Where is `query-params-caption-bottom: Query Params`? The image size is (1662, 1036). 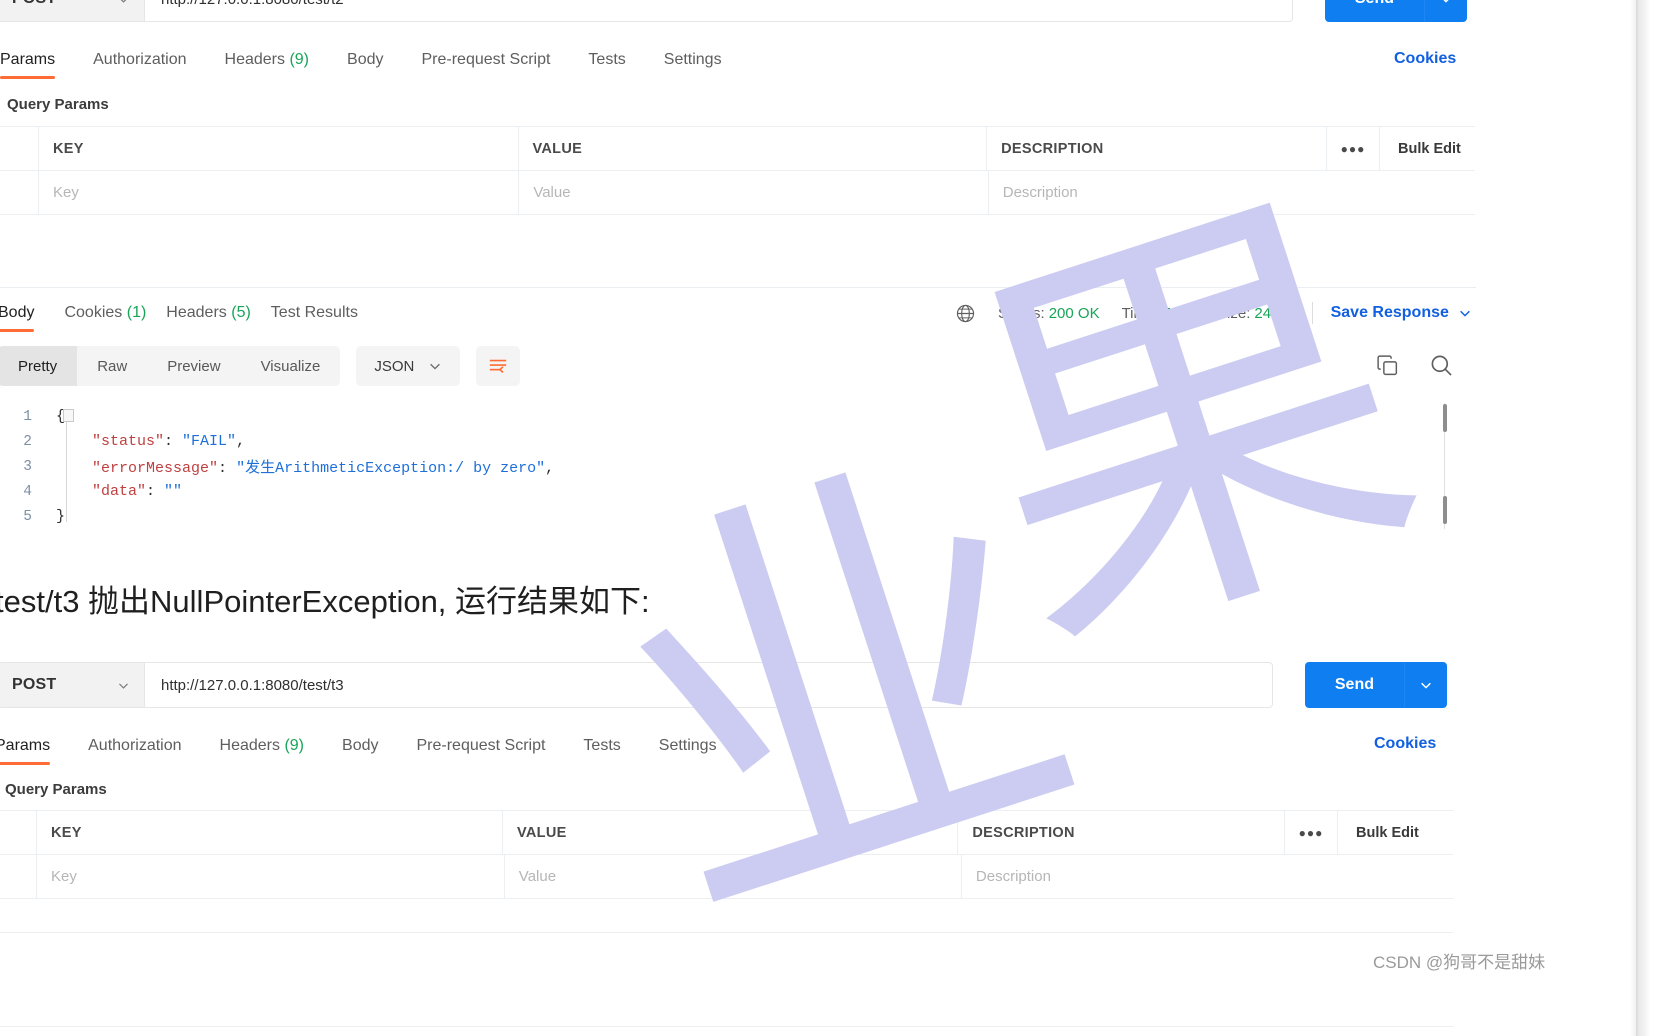
query-params-caption-bottom: Query Params is located at coordinates (56, 789).